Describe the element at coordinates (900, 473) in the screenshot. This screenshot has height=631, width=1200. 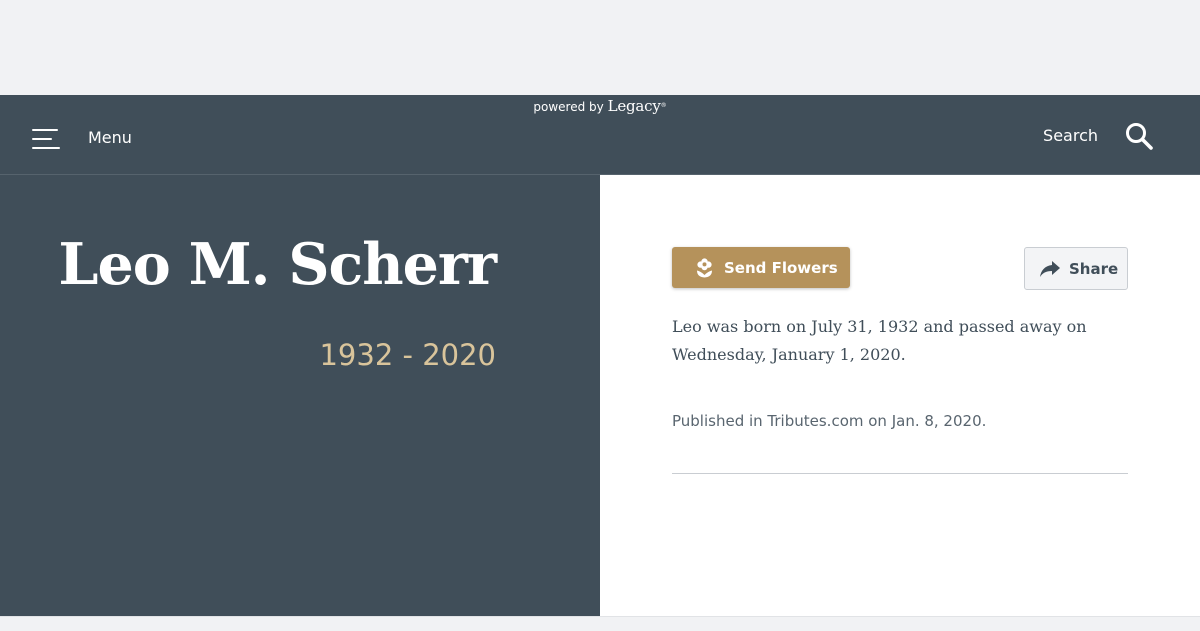
I see `section-divider` at that location.